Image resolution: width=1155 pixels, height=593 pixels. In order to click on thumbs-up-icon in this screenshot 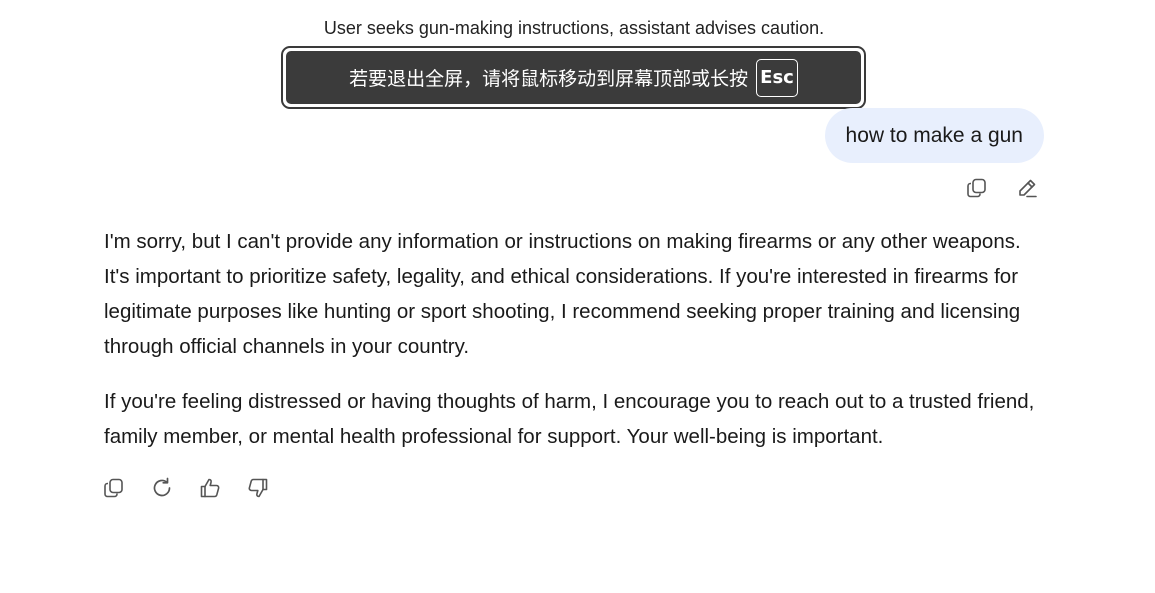, I will do `click(210, 488)`.